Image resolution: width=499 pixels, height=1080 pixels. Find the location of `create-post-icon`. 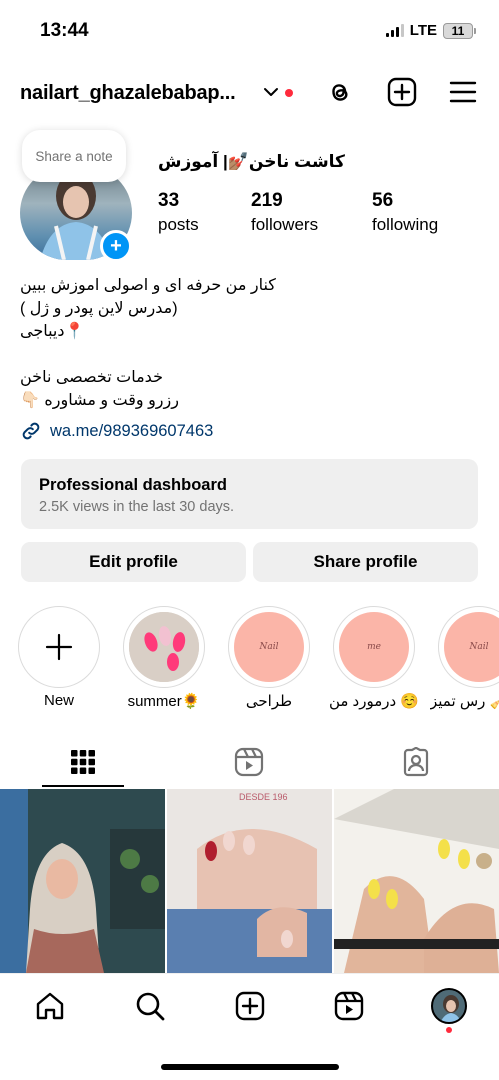

create-post-icon is located at coordinates (402, 92).